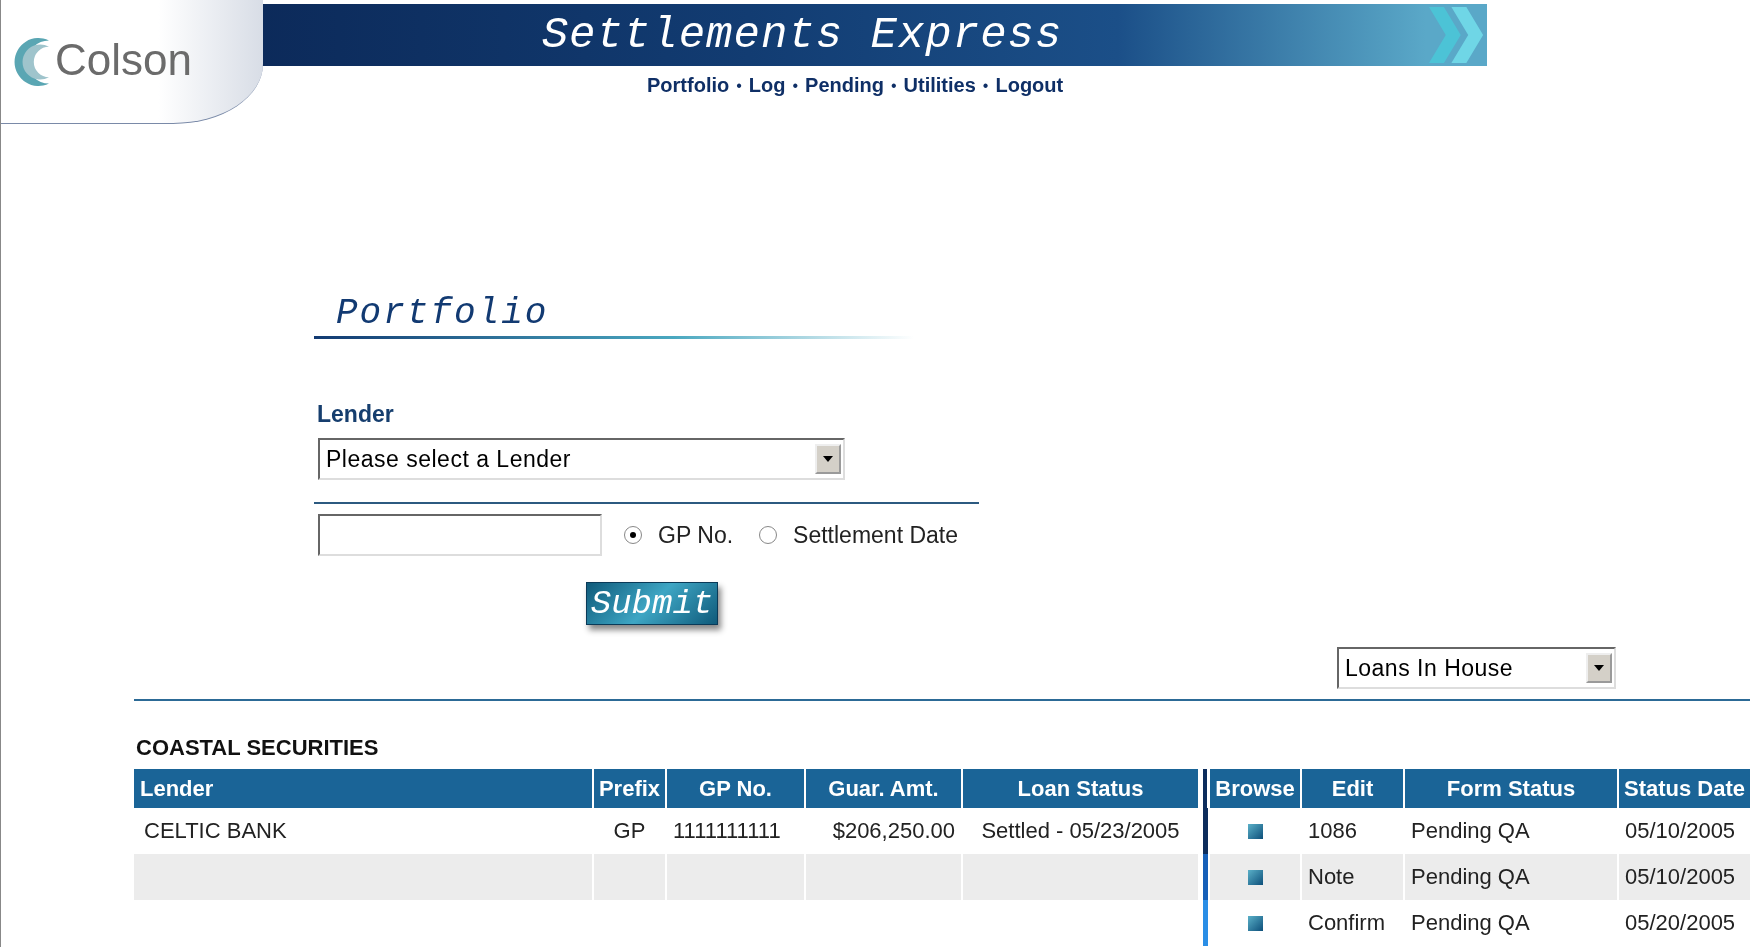 The height and width of the screenshot is (947, 1754). I want to click on column-header: Lender, so click(364, 788).